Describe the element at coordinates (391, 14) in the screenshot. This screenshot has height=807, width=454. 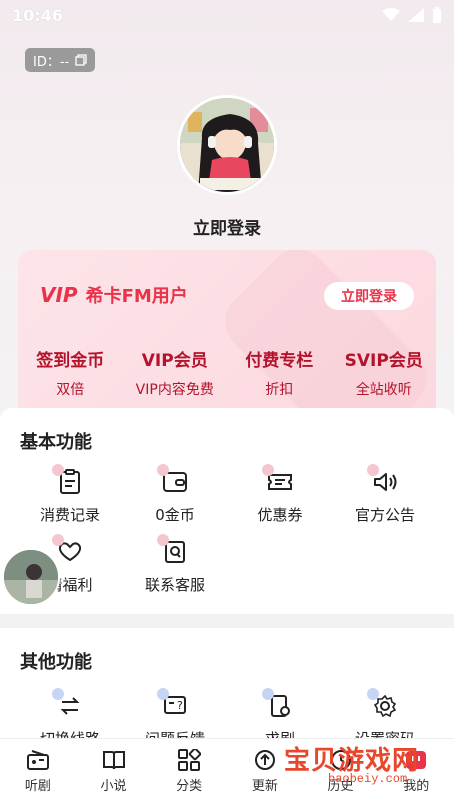
I see `wifi-icon` at that location.